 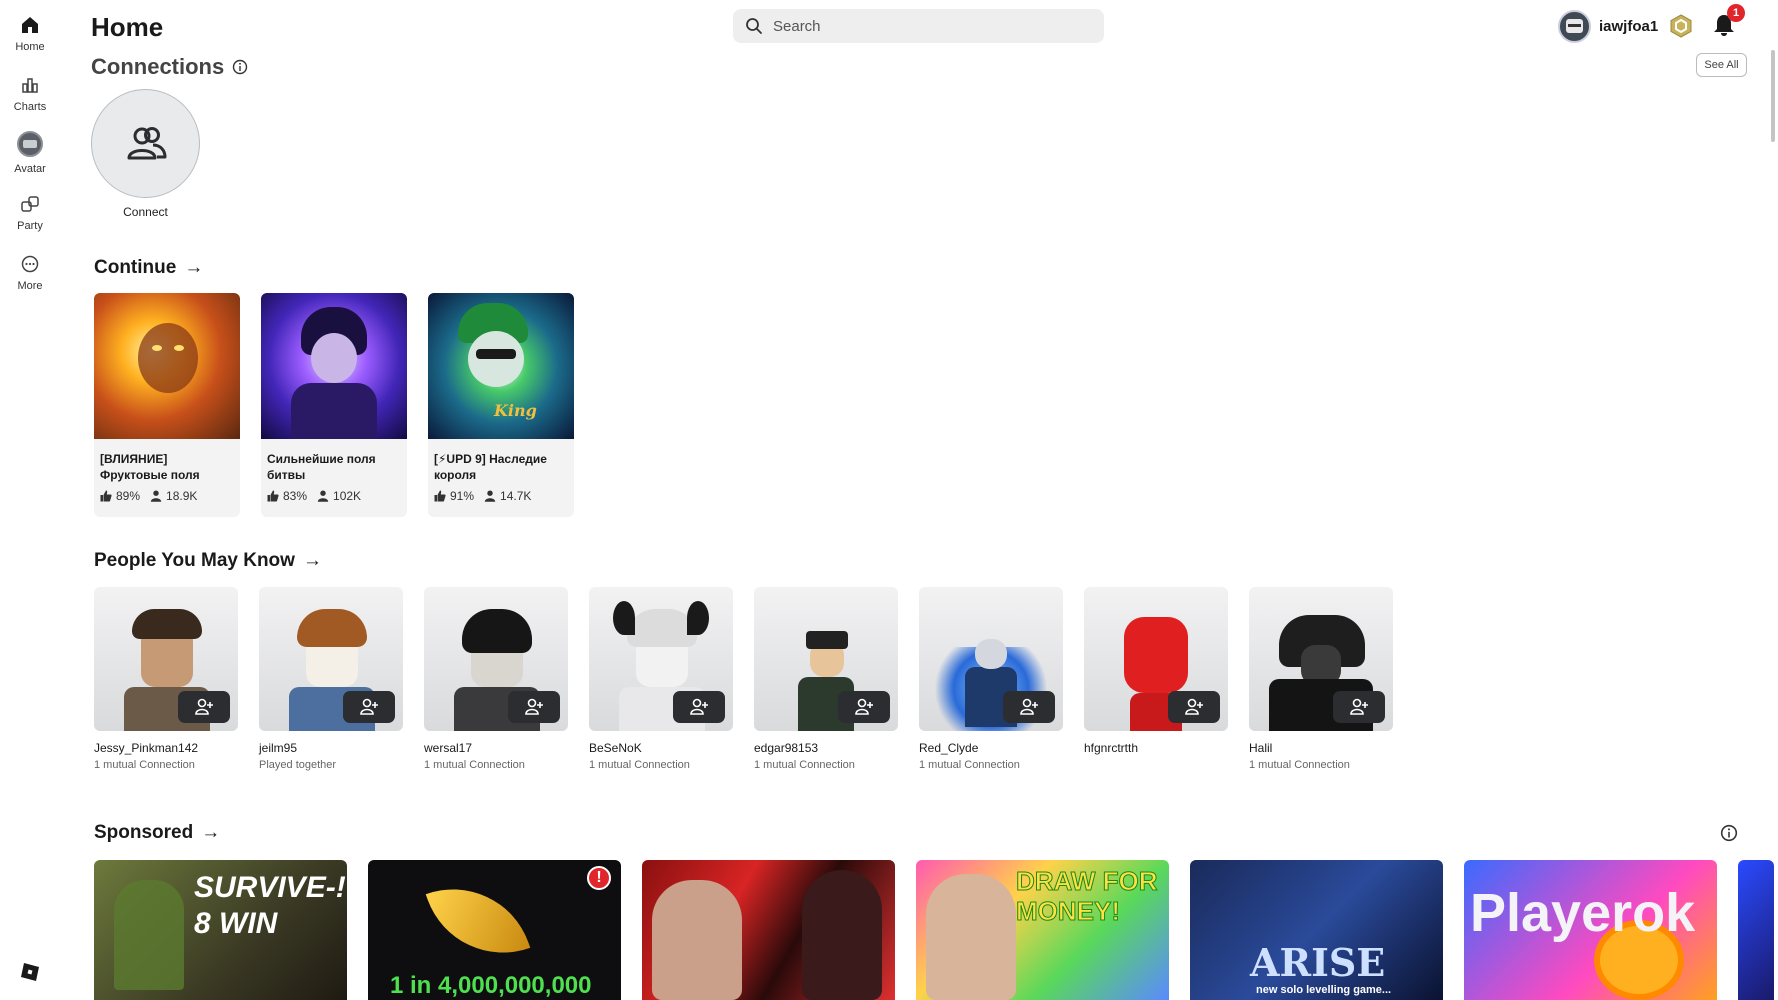 What do you see at coordinates (1042, 930) in the screenshot?
I see `sponsored-ad: DRAW FOR MONEY!` at bounding box center [1042, 930].